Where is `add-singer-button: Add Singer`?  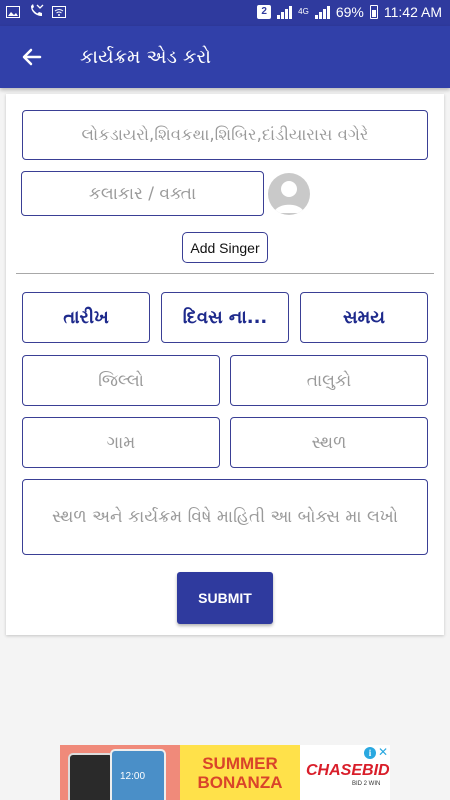 add-singer-button: Add Singer is located at coordinates (225, 247).